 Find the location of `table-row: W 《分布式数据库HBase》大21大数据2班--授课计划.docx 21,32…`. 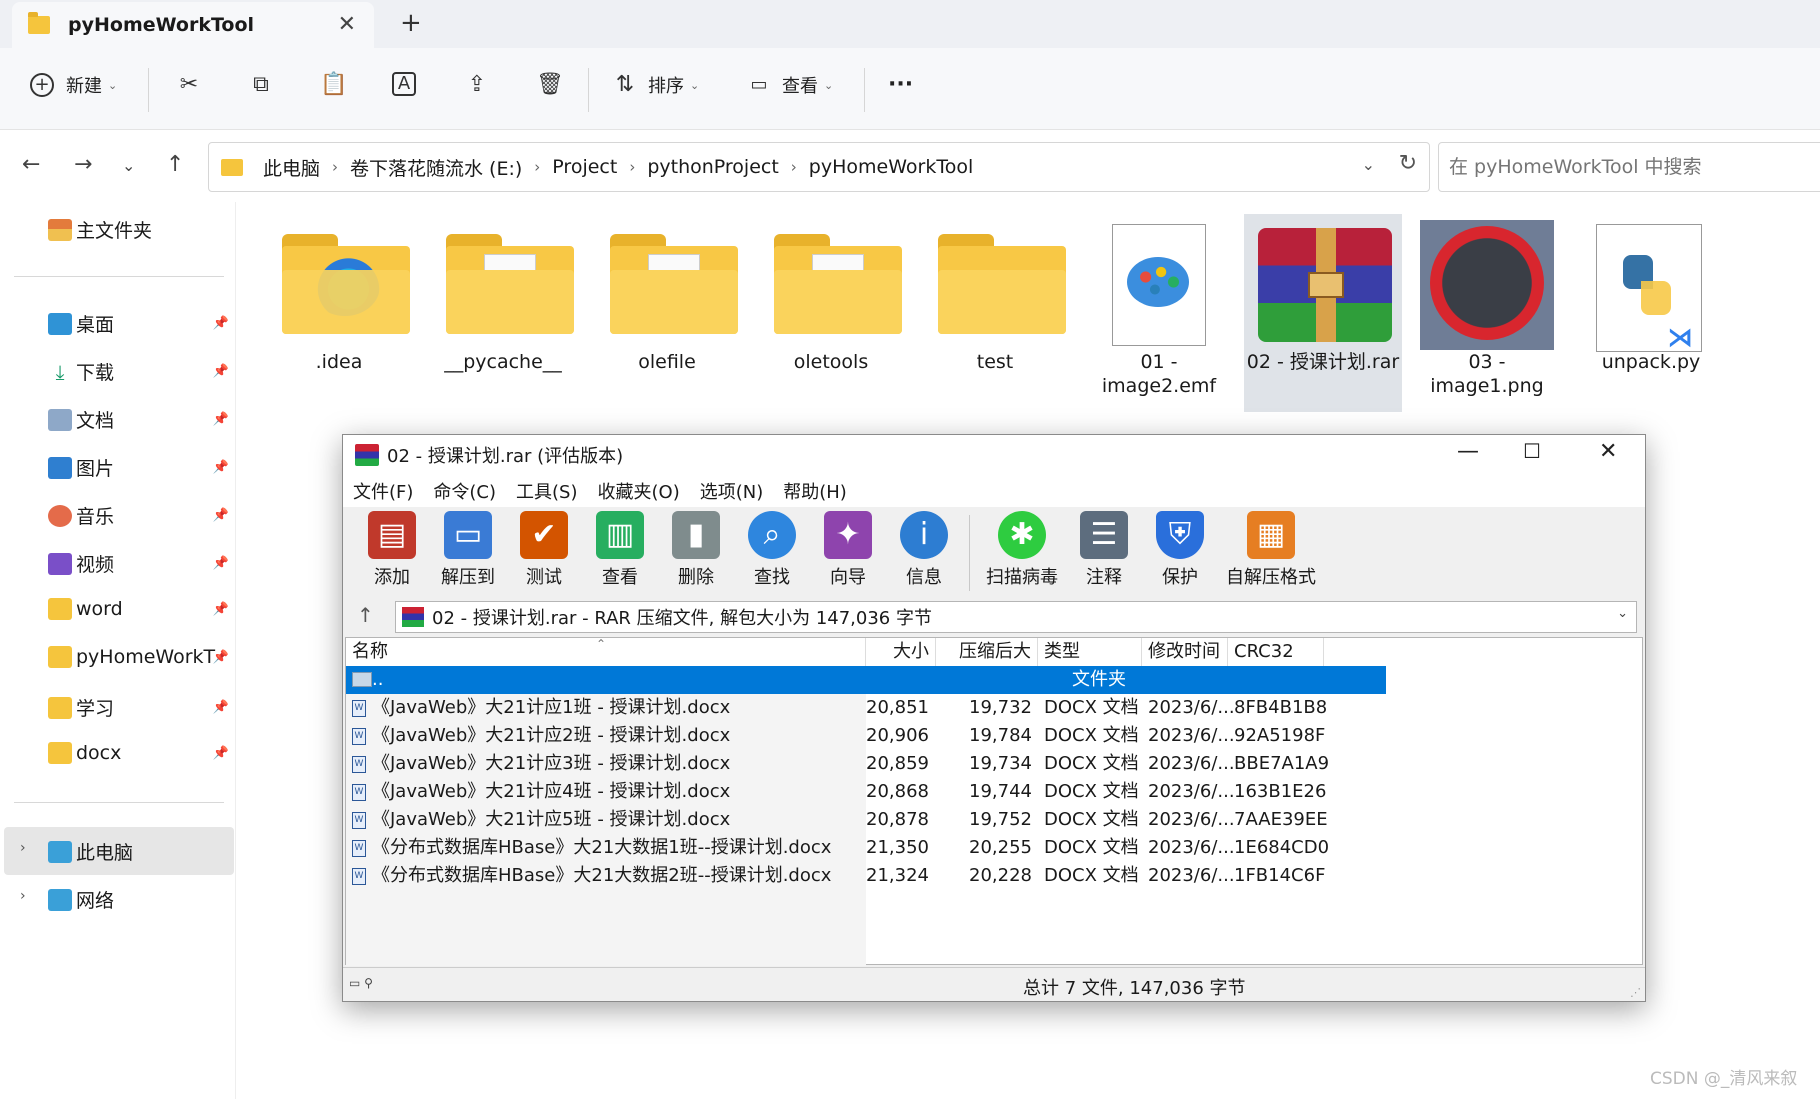

table-row: W 《分布式数据库HBase》大21大数据2班--授课计划.docx 21,32… is located at coordinates (995, 876).